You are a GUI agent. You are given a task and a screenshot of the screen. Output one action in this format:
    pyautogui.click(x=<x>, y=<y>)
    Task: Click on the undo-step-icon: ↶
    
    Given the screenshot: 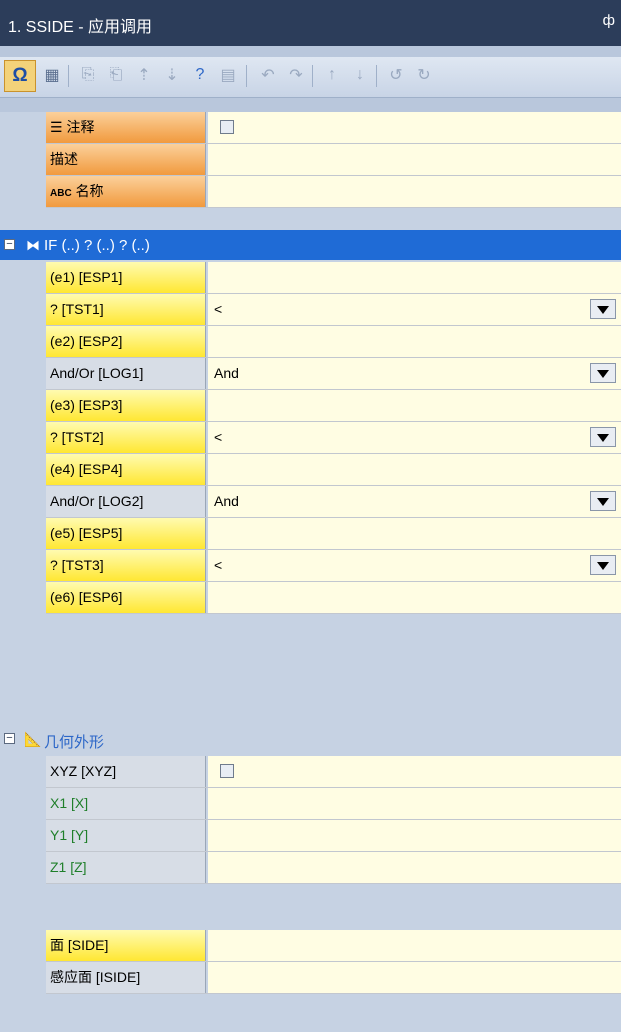 What is the action you would take?
    pyautogui.click(x=268, y=75)
    